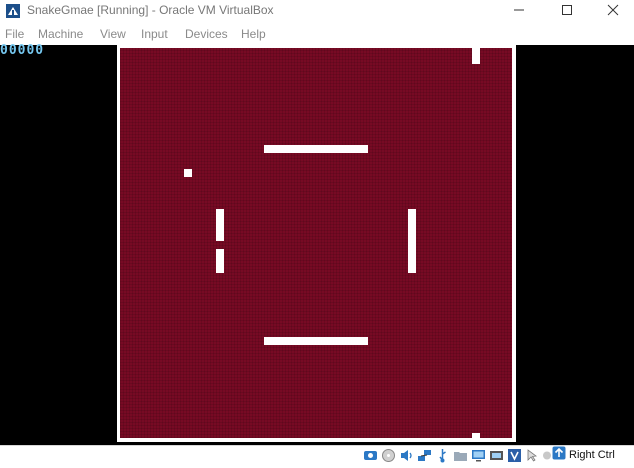 The image size is (634, 468). I want to click on shared-folders-icon, so click(460, 455).